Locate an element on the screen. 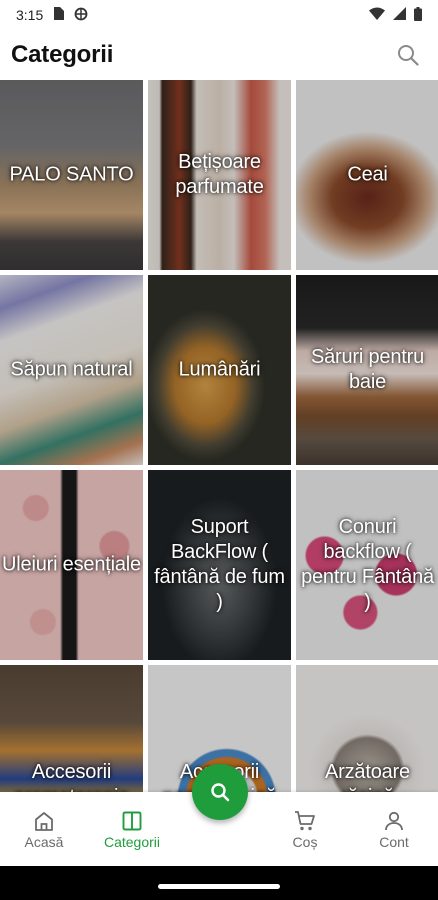 The width and height of the screenshot is (438, 900). category-label: Lumânări is located at coordinates (219, 369).